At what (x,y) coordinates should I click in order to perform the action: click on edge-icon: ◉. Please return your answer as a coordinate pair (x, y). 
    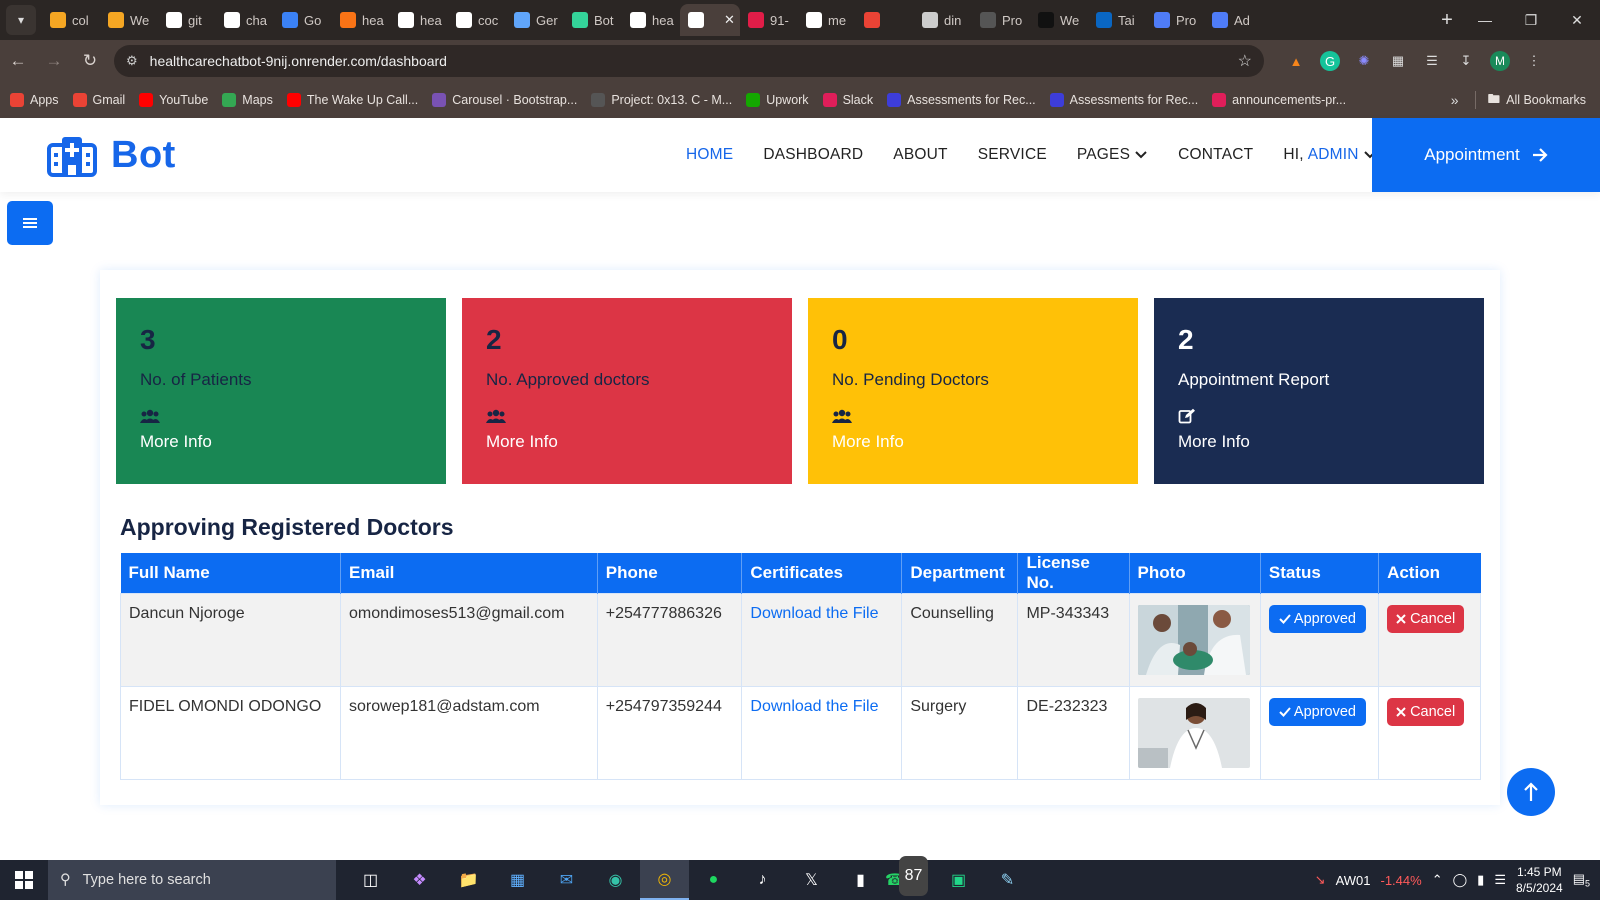
    Looking at the image, I should click on (615, 880).